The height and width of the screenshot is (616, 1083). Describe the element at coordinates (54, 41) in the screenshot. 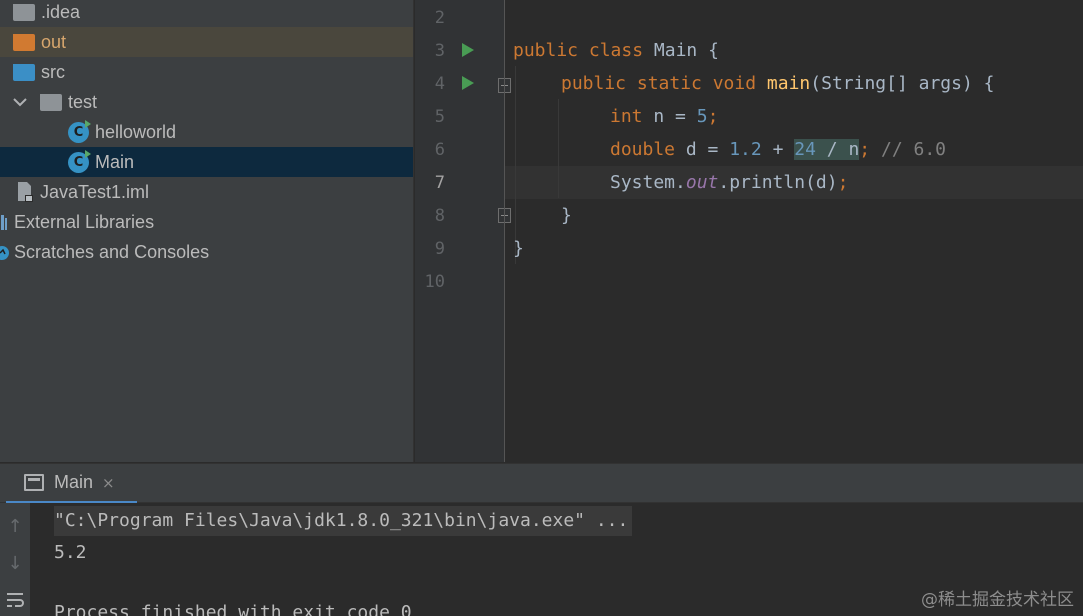

I see `tree-item-label: out` at that location.